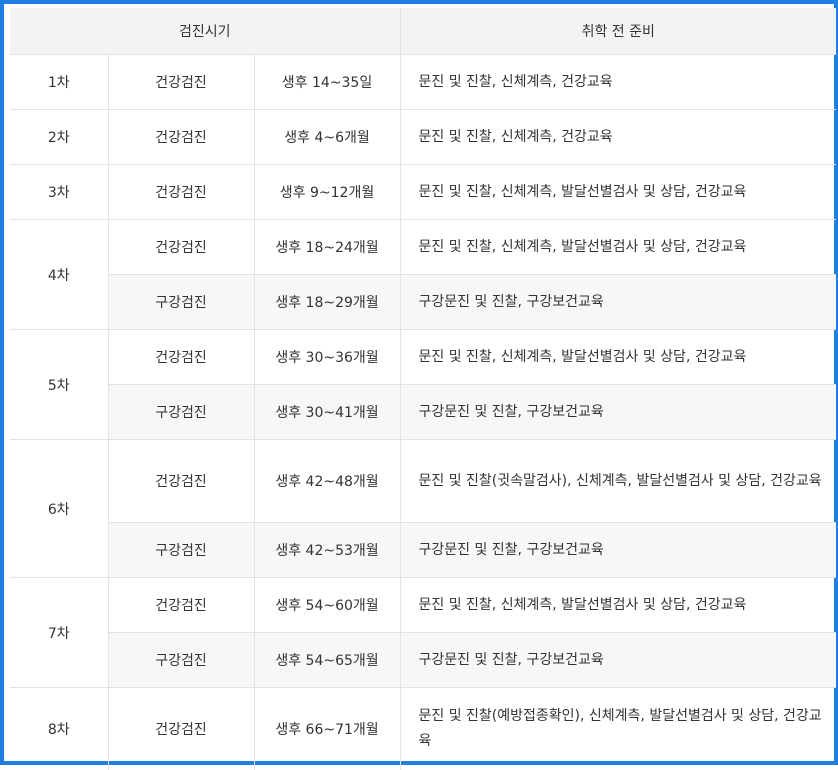 The width and height of the screenshot is (838, 770). I want to click on age-range-cell: 생후 54~60개월, so click(327, 605).